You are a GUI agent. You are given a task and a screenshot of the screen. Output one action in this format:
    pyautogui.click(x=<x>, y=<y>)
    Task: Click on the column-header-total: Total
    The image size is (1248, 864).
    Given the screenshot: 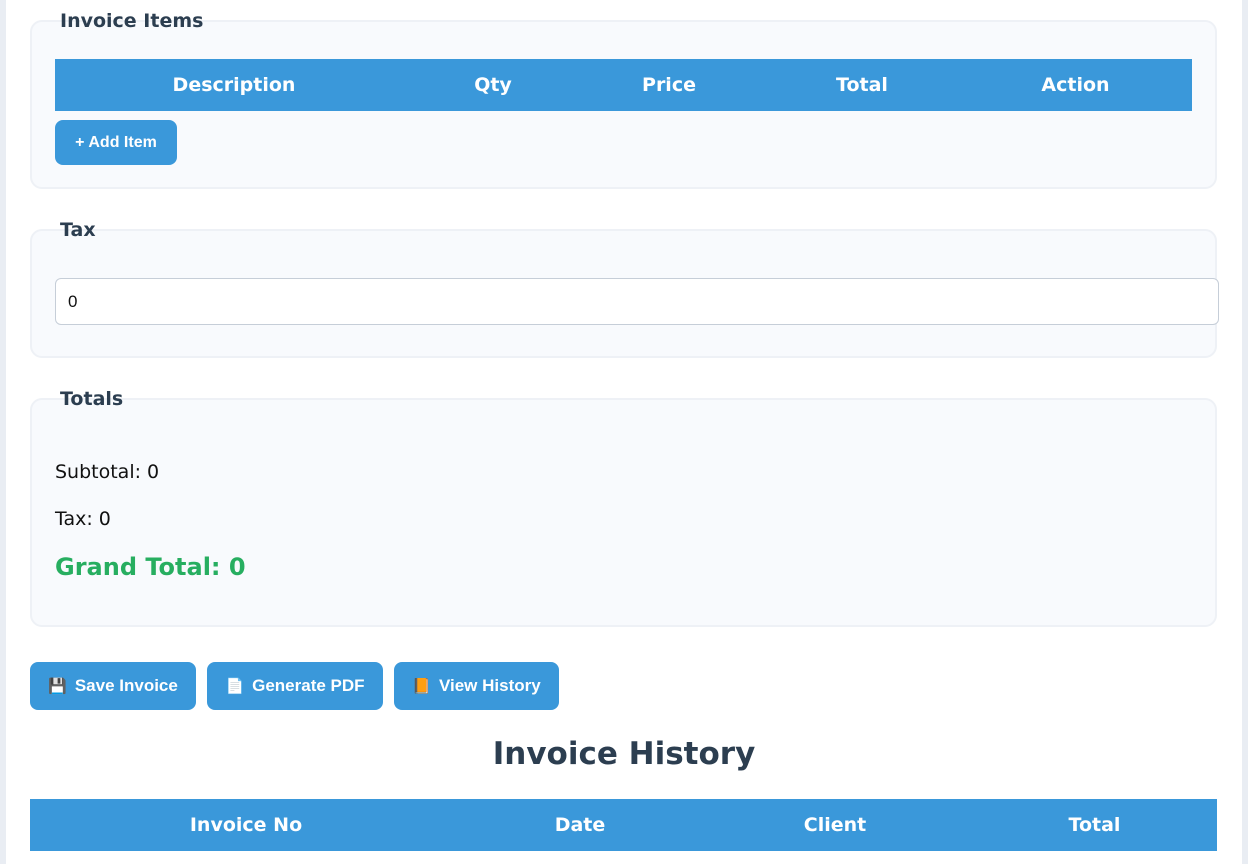 What is the action you would take?
    pyautogui.click(x=862, y=85)
    